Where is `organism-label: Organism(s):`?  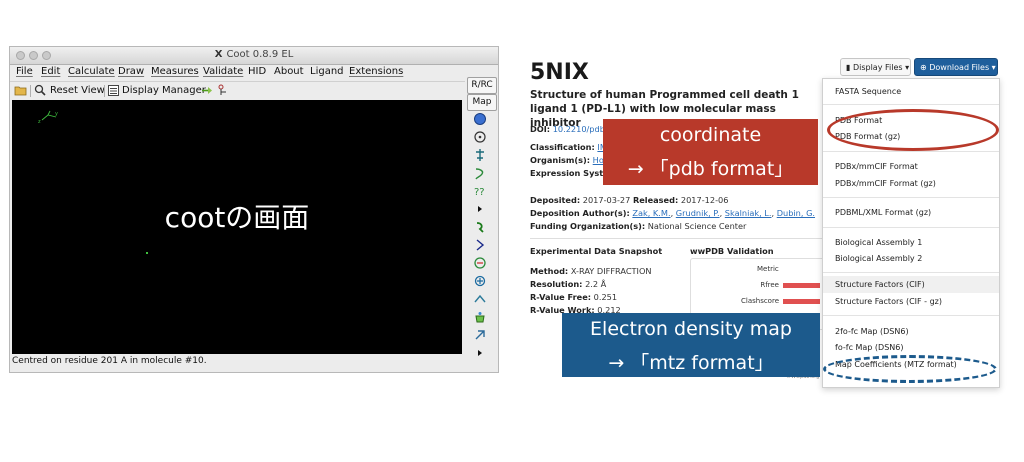
organism-label: Organism(s): is located at coordinates (560, 160).